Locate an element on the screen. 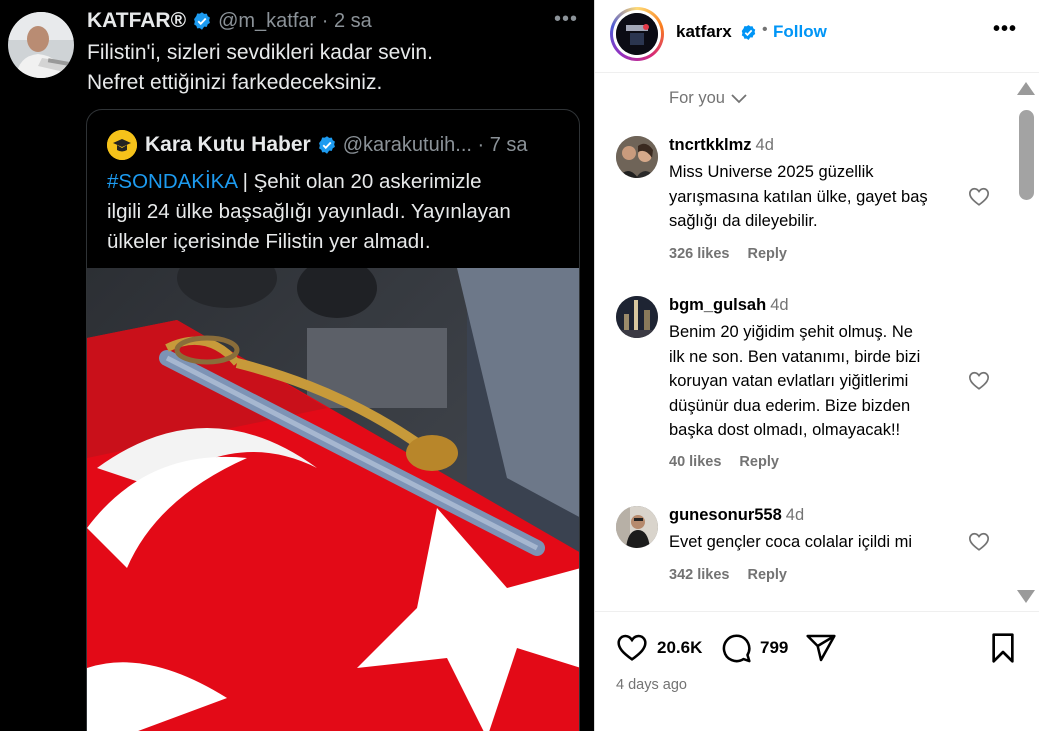 The width and height of the screenshot is (1039, 731). comment-likes: 40 likes is located at coordinates (695, 462).